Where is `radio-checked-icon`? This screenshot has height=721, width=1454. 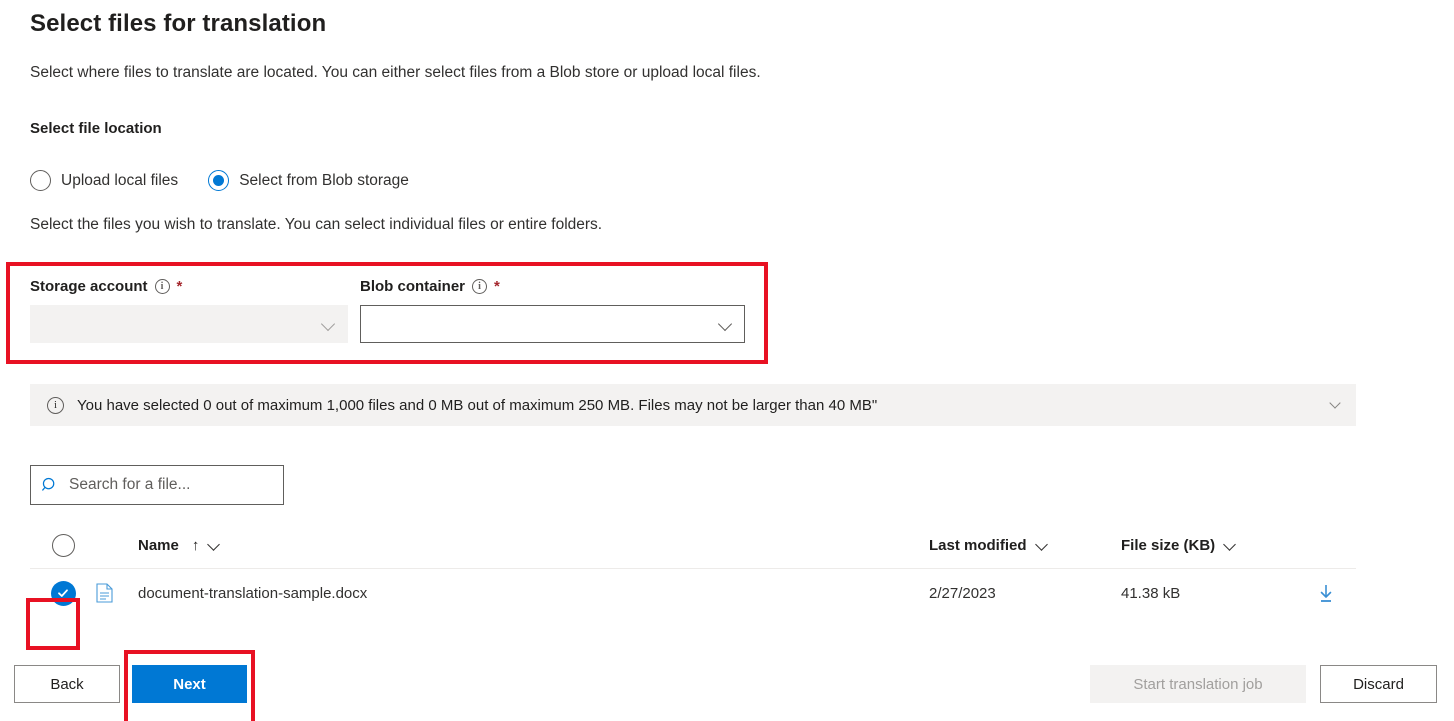
radio-checked-icon is located at coordinates (219, 180).